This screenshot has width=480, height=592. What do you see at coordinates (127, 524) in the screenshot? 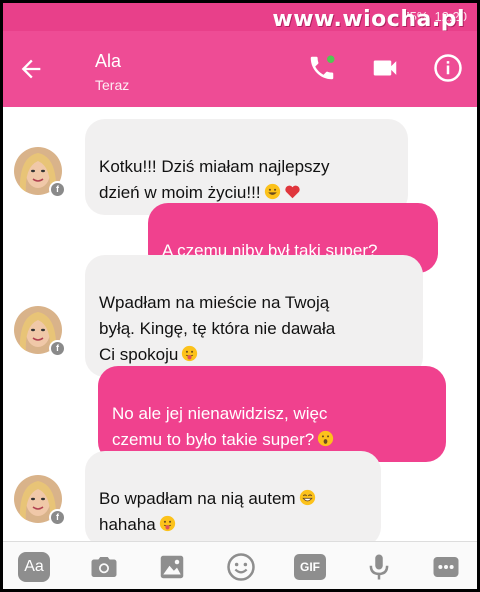
I see `message-text: hahaha` at bounding box center [127, 524].